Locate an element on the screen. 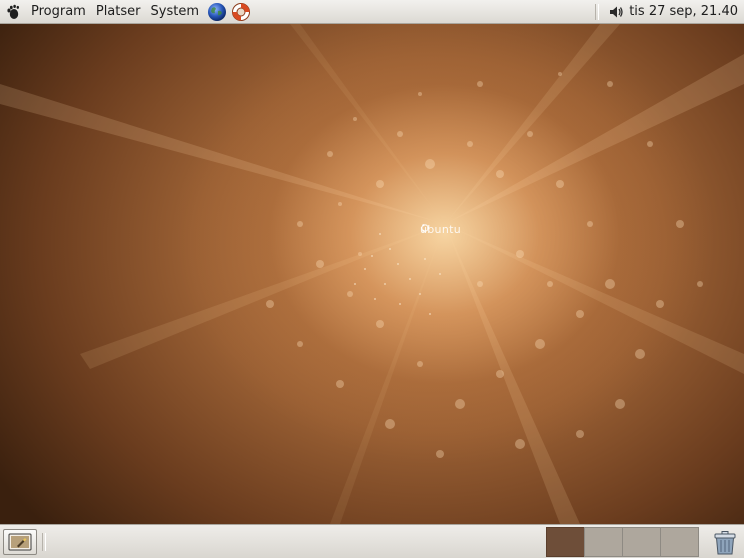 The height and width of the screenshot is (558, 744). top-panel: Program Platser System tis 27 sep, 21.40 is located at coordinates (372, 12).